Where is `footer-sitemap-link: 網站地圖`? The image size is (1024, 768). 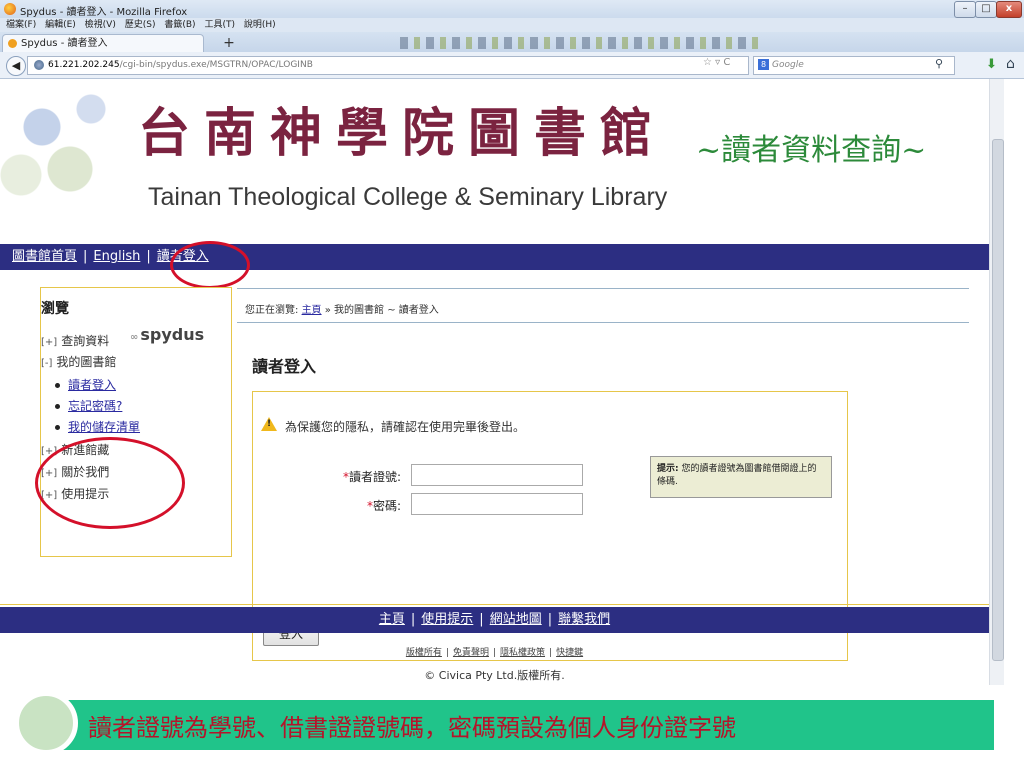
footer-sitemap-link: 網站地圖 is located at coordinates (516, 619).